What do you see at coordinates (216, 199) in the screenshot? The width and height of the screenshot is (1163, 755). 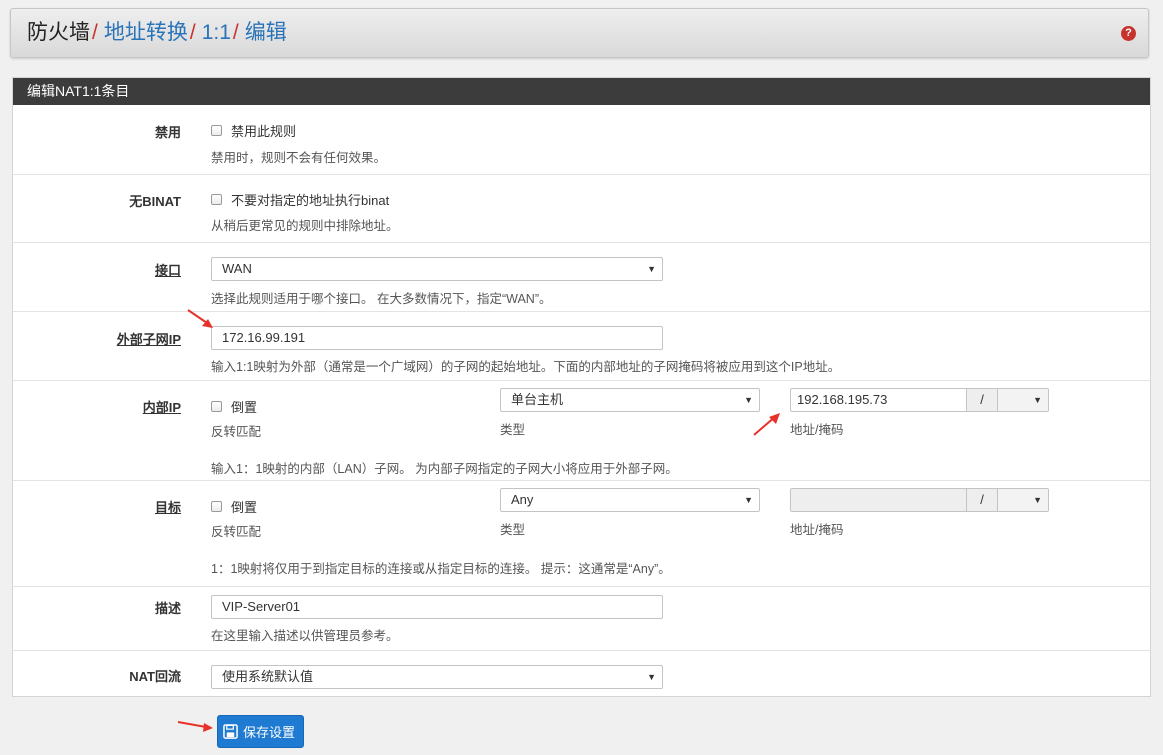 I see `nobinat-checkbox` at bounding box center [216, 199].